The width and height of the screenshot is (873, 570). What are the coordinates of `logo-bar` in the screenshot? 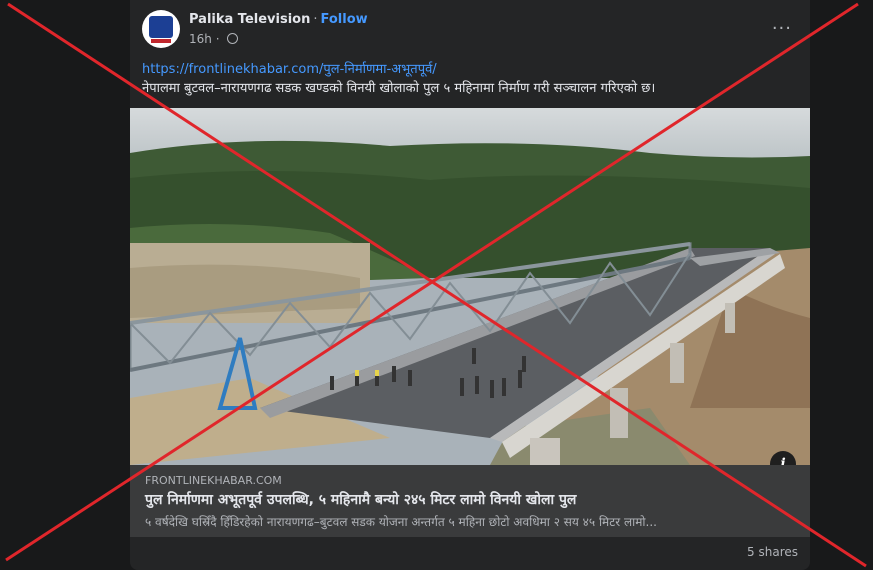 It's located at (161, 41).